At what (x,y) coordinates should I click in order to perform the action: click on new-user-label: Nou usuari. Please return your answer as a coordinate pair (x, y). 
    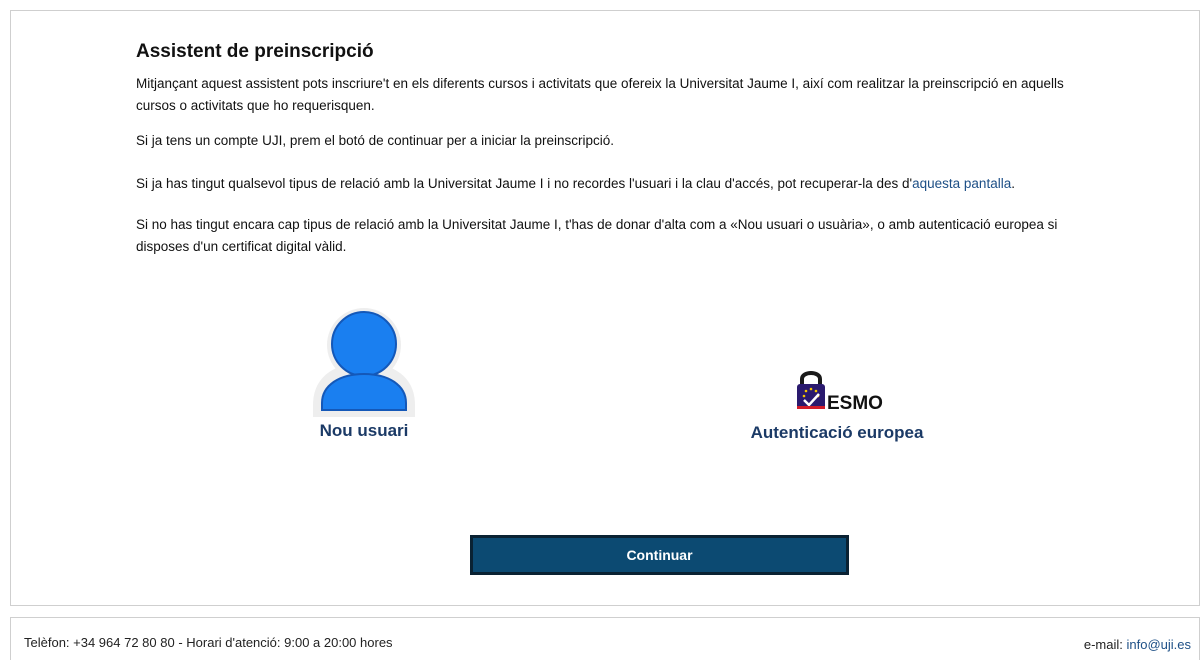
    Looking at the image, I should click on (364, 430).